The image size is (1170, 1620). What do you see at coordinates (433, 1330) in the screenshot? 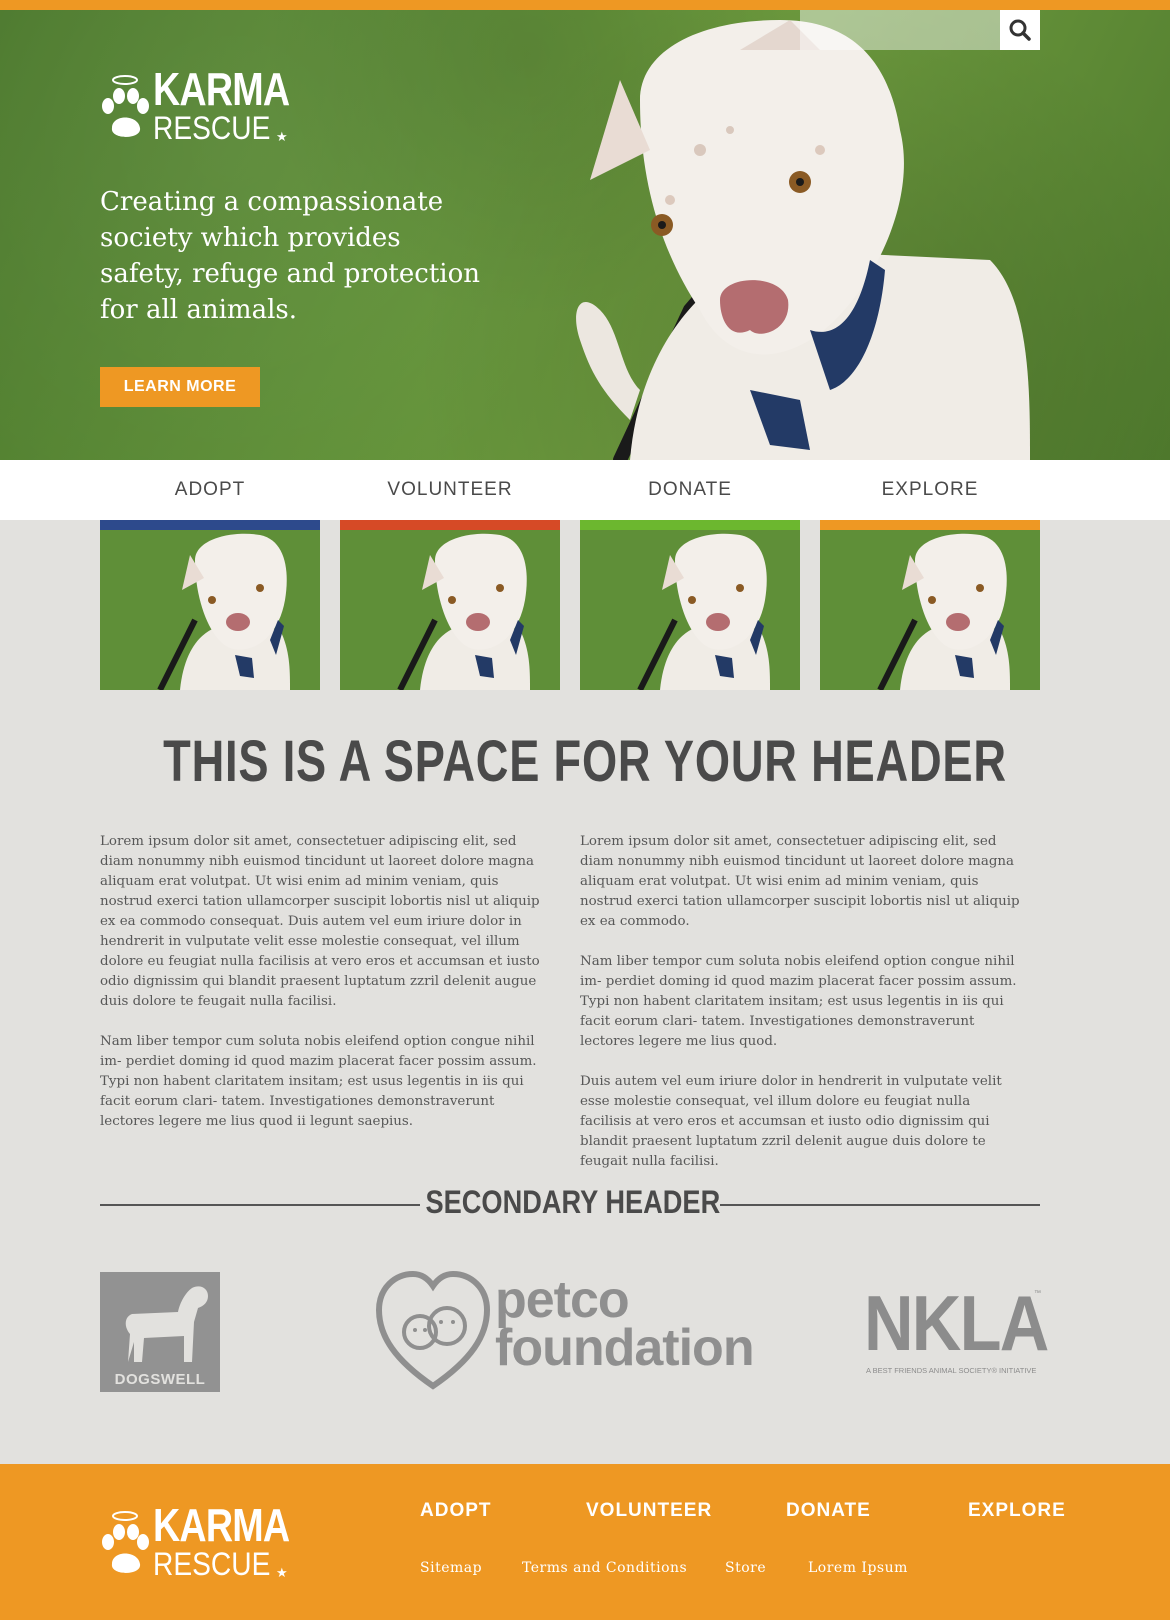
I see `heart-pets-icon` at bounding box center [433, 1330].